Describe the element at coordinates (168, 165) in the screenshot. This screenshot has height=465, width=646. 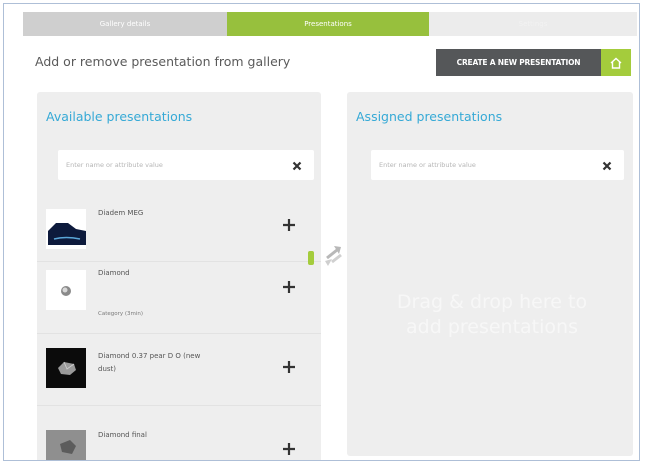
I see `available-search-input` at that location.